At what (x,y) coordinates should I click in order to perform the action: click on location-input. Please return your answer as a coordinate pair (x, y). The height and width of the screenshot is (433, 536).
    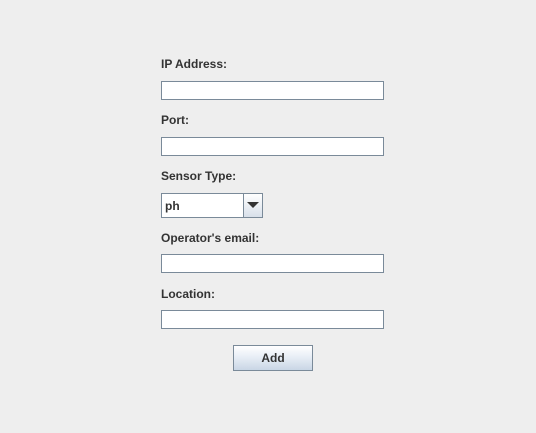
    Looking at the image, I should click on (272, 319).